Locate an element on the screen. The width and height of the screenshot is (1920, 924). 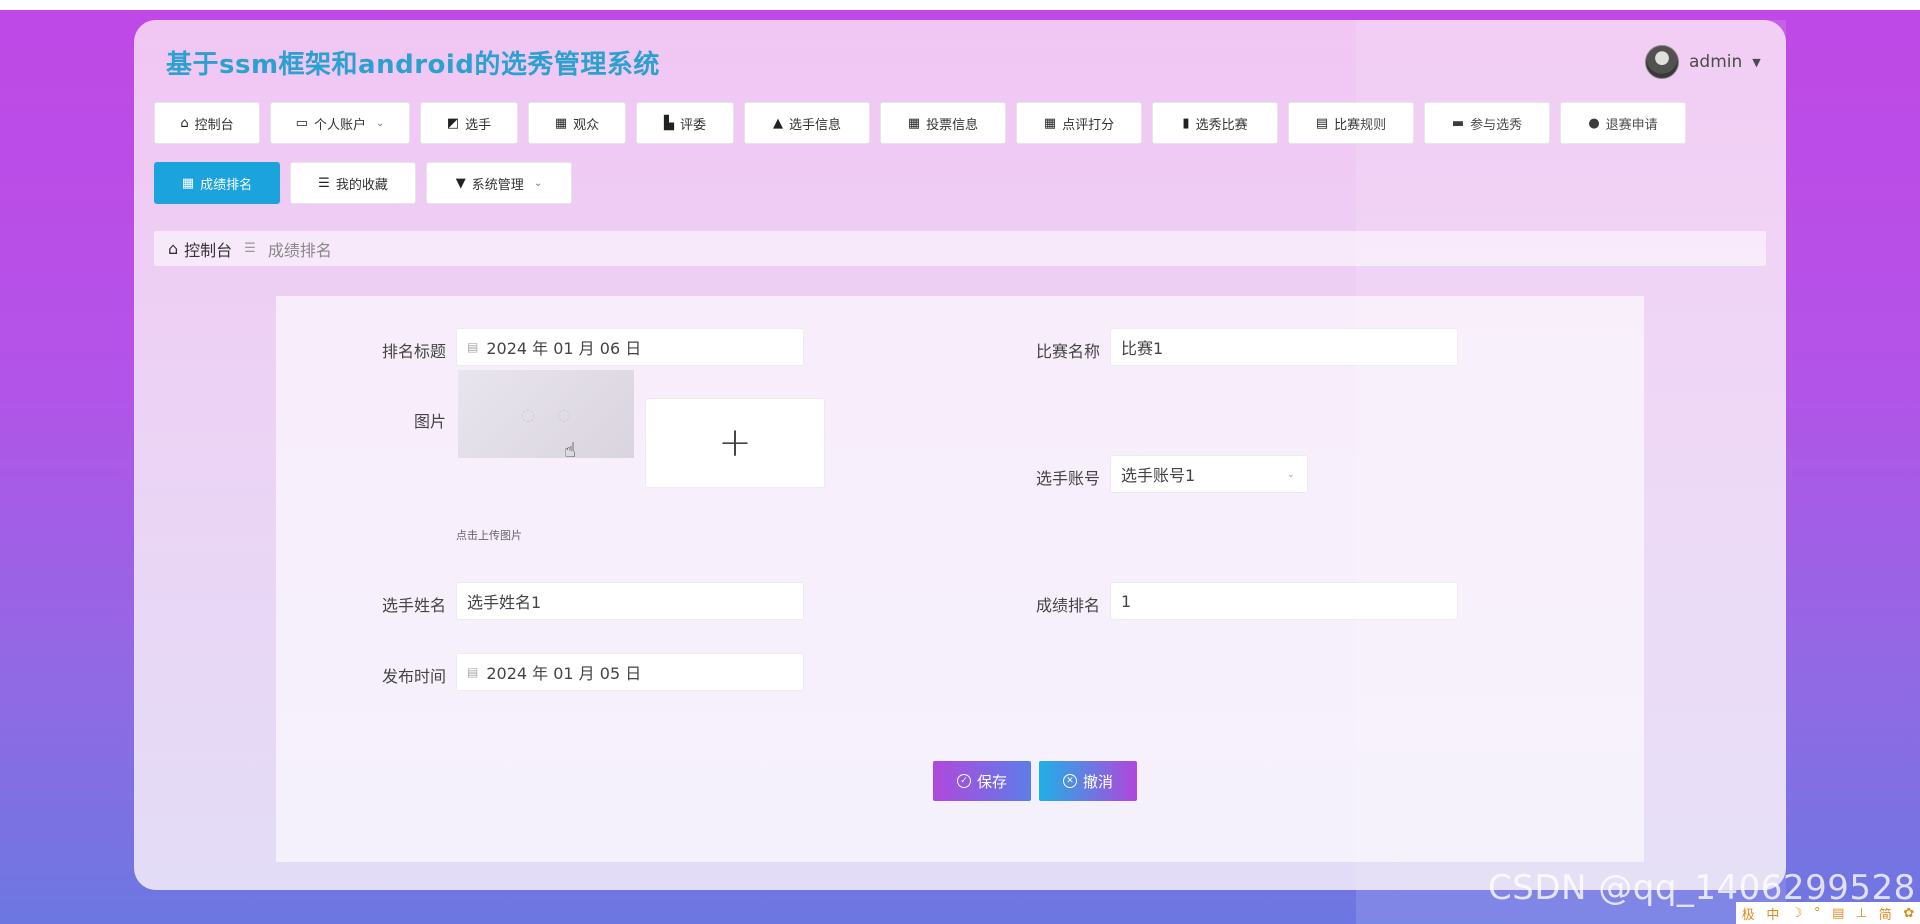
upload-hint: 点击上传图片 is located at coordinates (489, 535).